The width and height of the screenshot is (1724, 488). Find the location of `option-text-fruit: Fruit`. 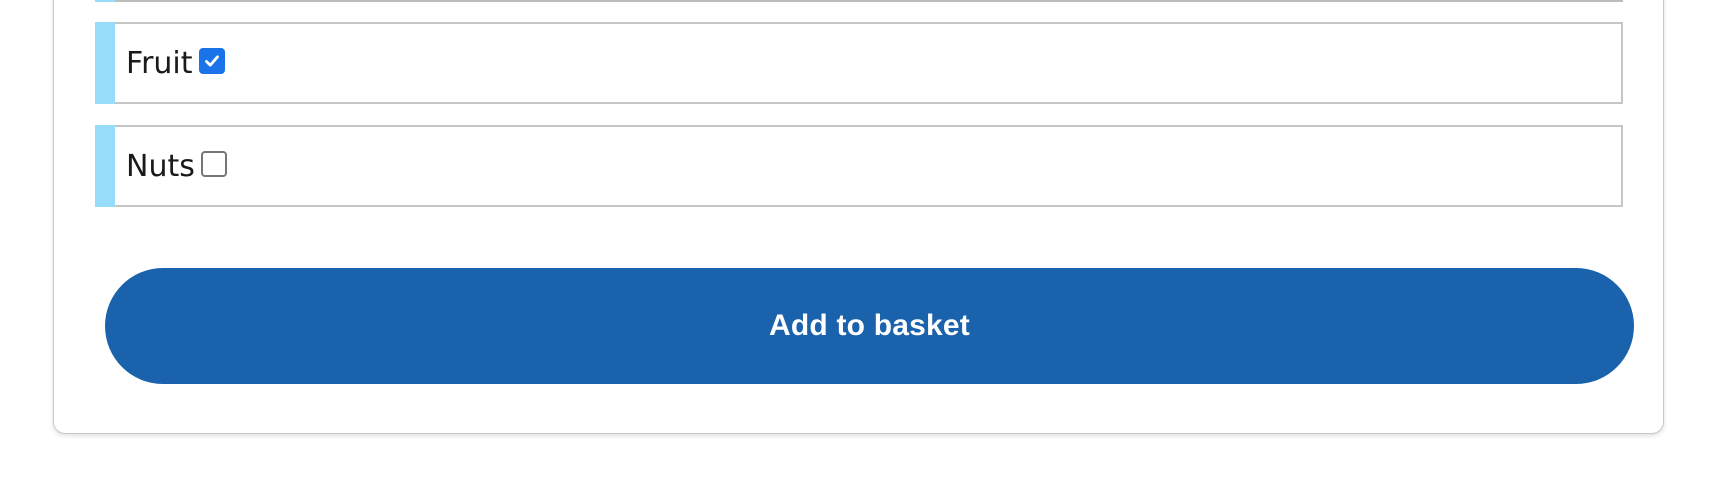

option-text-fruit: Fruit is located at coordinates (159, 63).